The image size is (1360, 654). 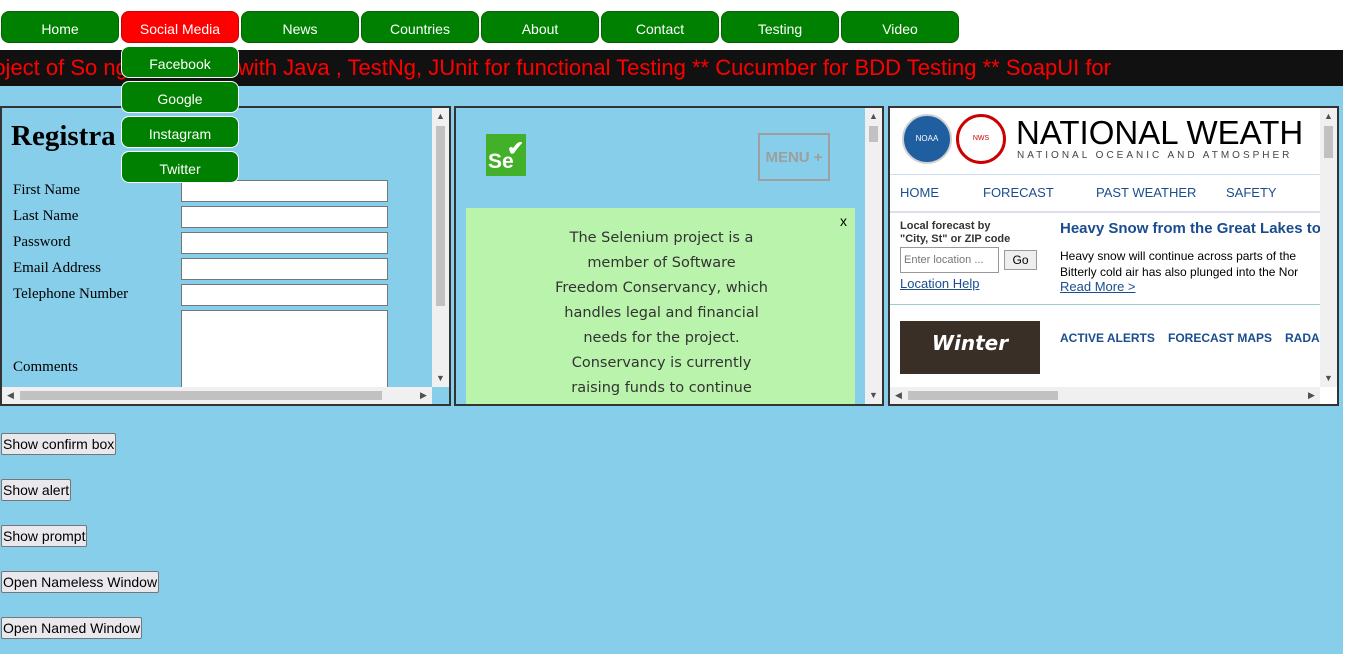 What do you see at coordinates (47, 190) in the screenshot?
I see `first-name-label: First Name` at bounding box center [47, 190].